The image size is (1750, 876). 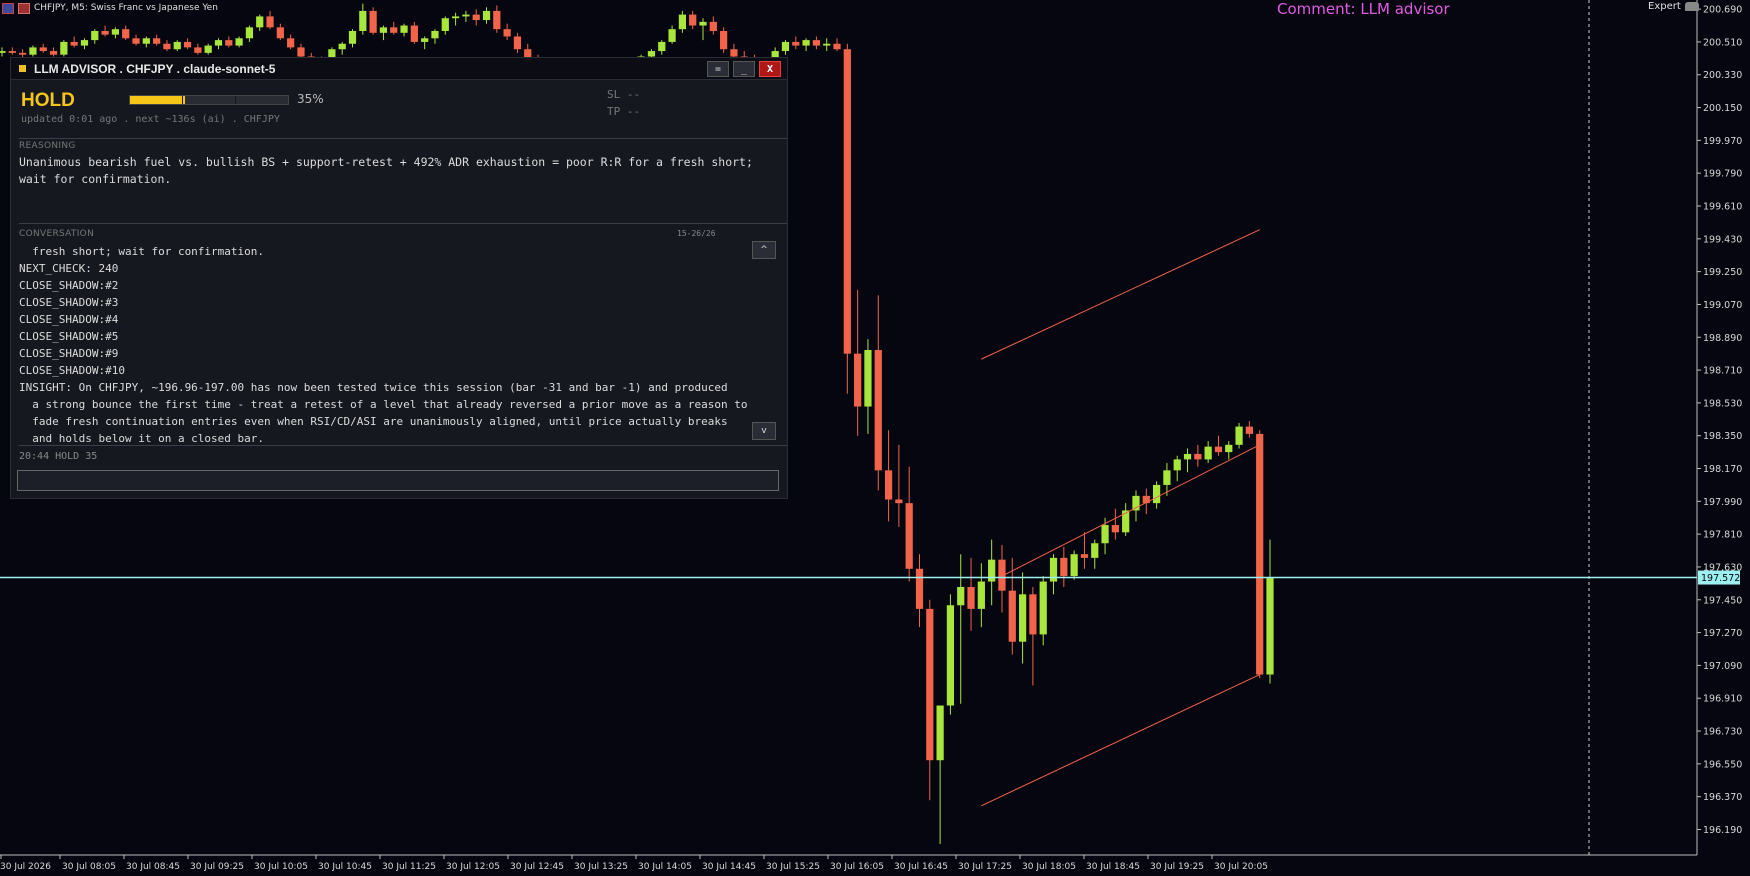 What do you see at coordinates (1664, 6) in the screenshot?
I see `expert-label-text: Expert` at bounding box center [1664, 6].